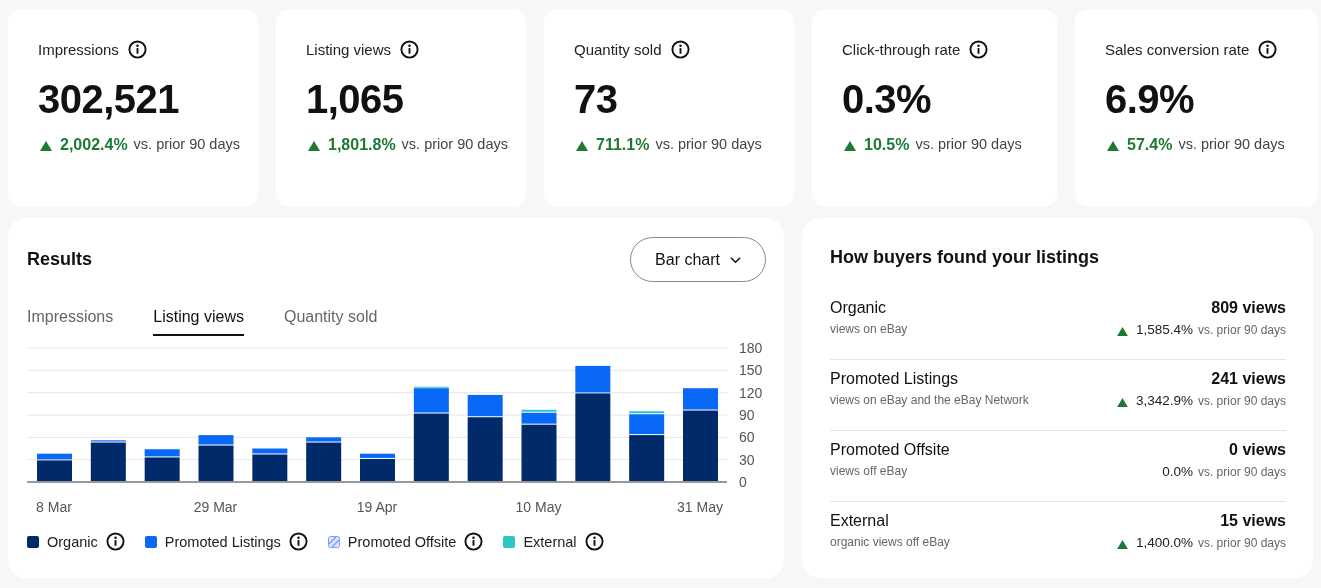  Describe the element at coordinates (1248, 379) in the screenshot. I see `views-count: 241 views` at that location.